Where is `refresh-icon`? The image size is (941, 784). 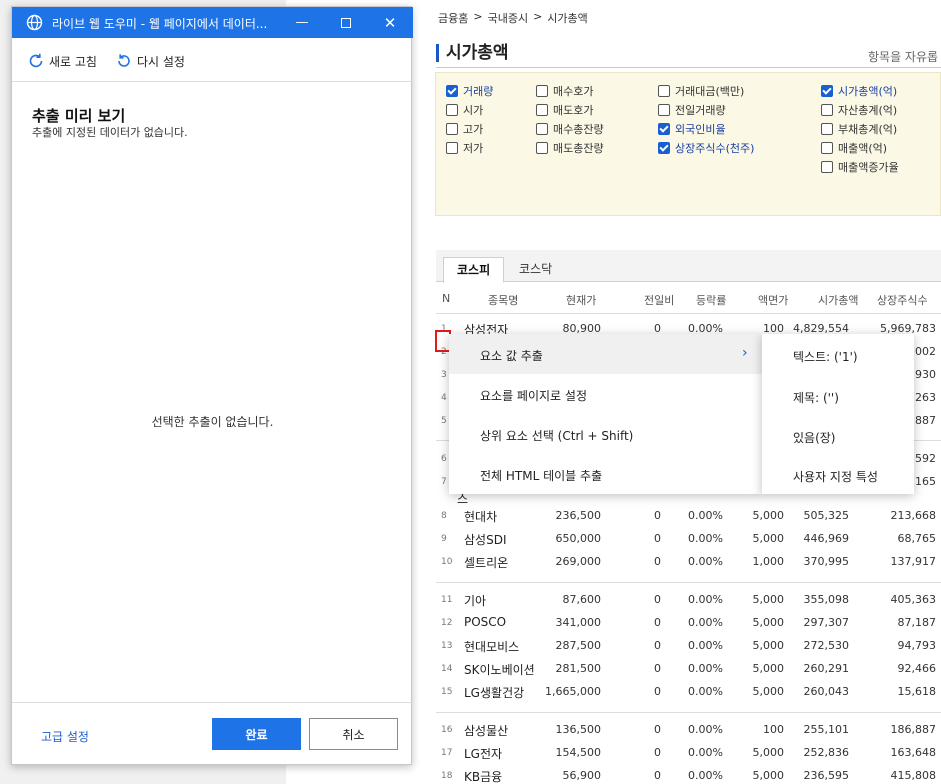
refresh-icon is located at coordinates (36, 60).